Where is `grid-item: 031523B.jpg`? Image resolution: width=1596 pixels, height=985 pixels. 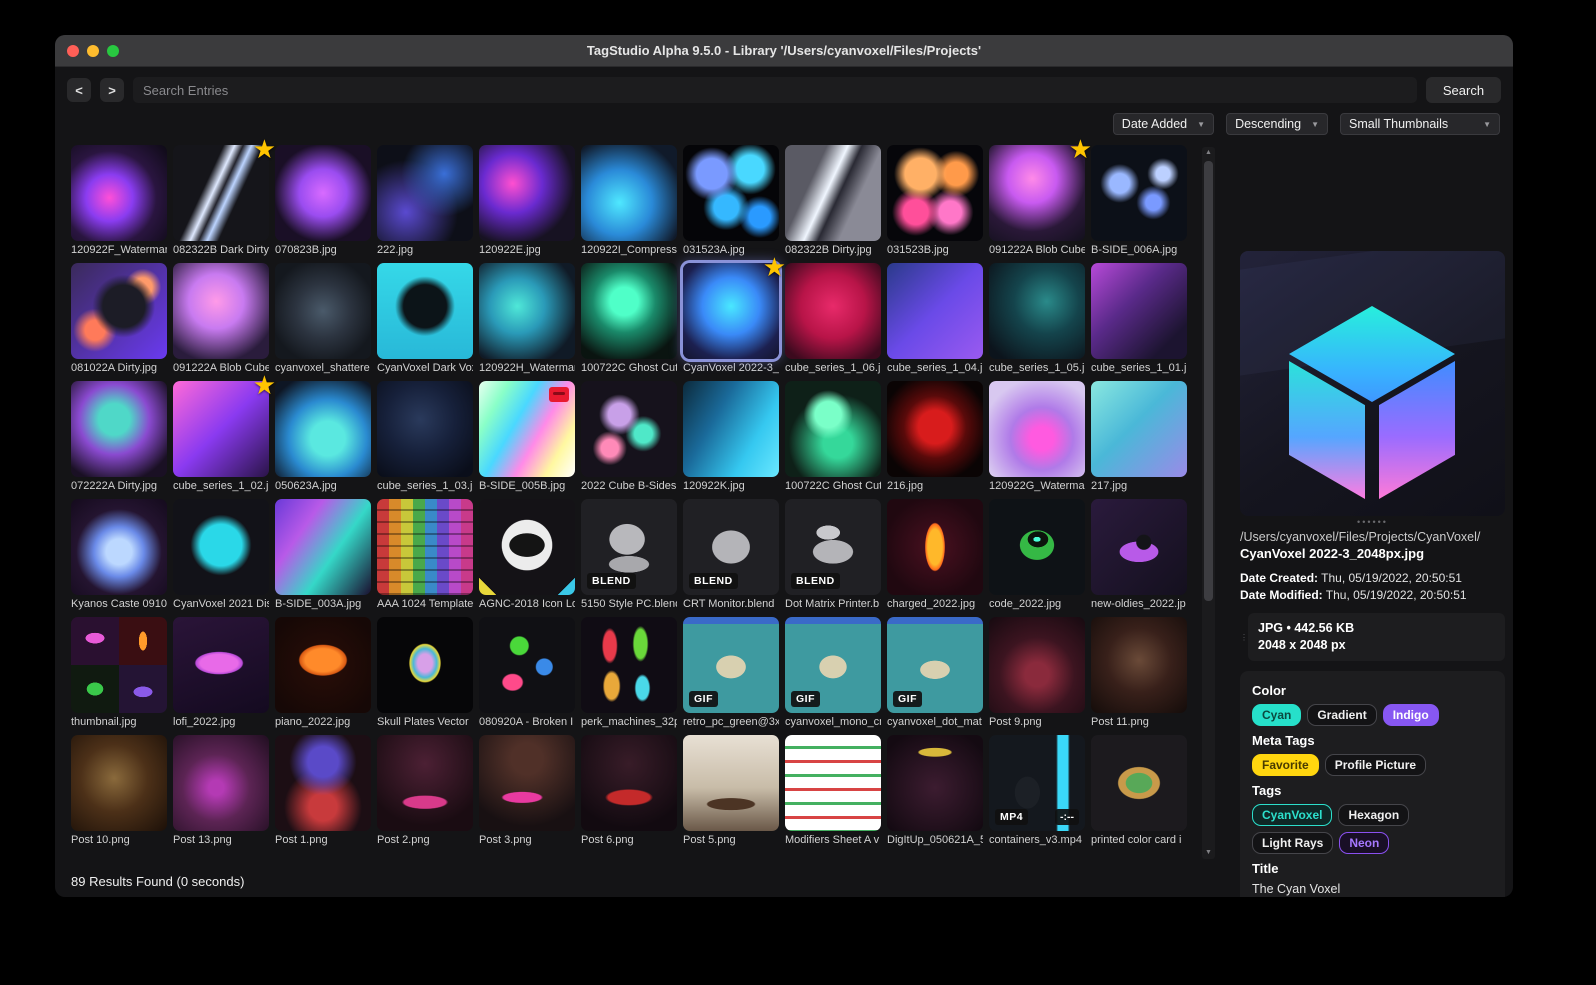
grid-item: 031523B.jpg is located at coordinates (935, 201).